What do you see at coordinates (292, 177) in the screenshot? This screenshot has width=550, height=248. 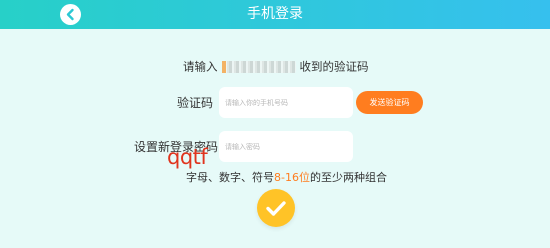 I see `hint-length-highlight: 8-16位` at bounding box center [292, 177].